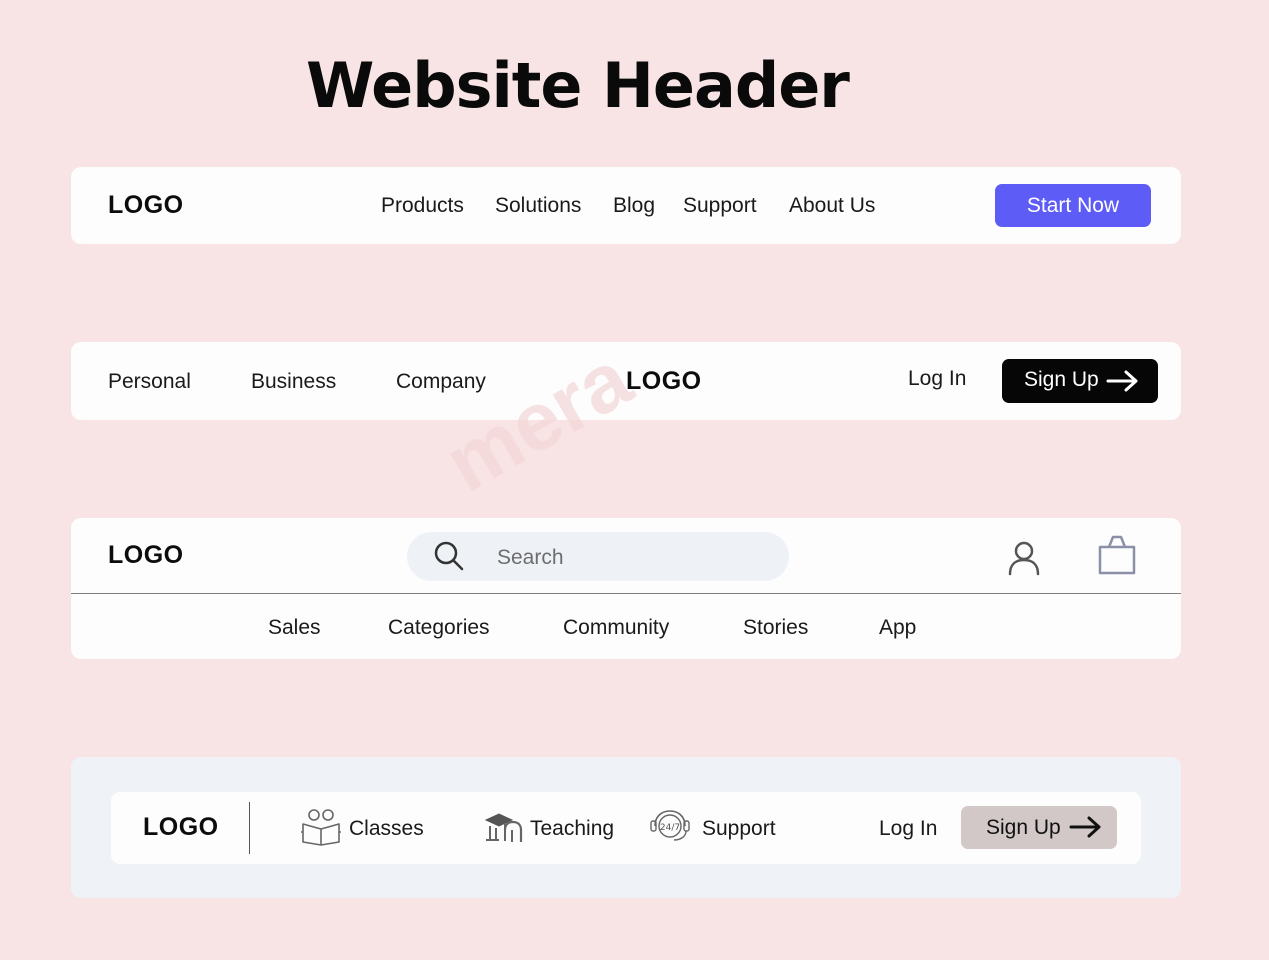  What do you see at coordinates (504, 827) in the screenshot?
I see `teaching-icon` at bounding box center [504, 827].